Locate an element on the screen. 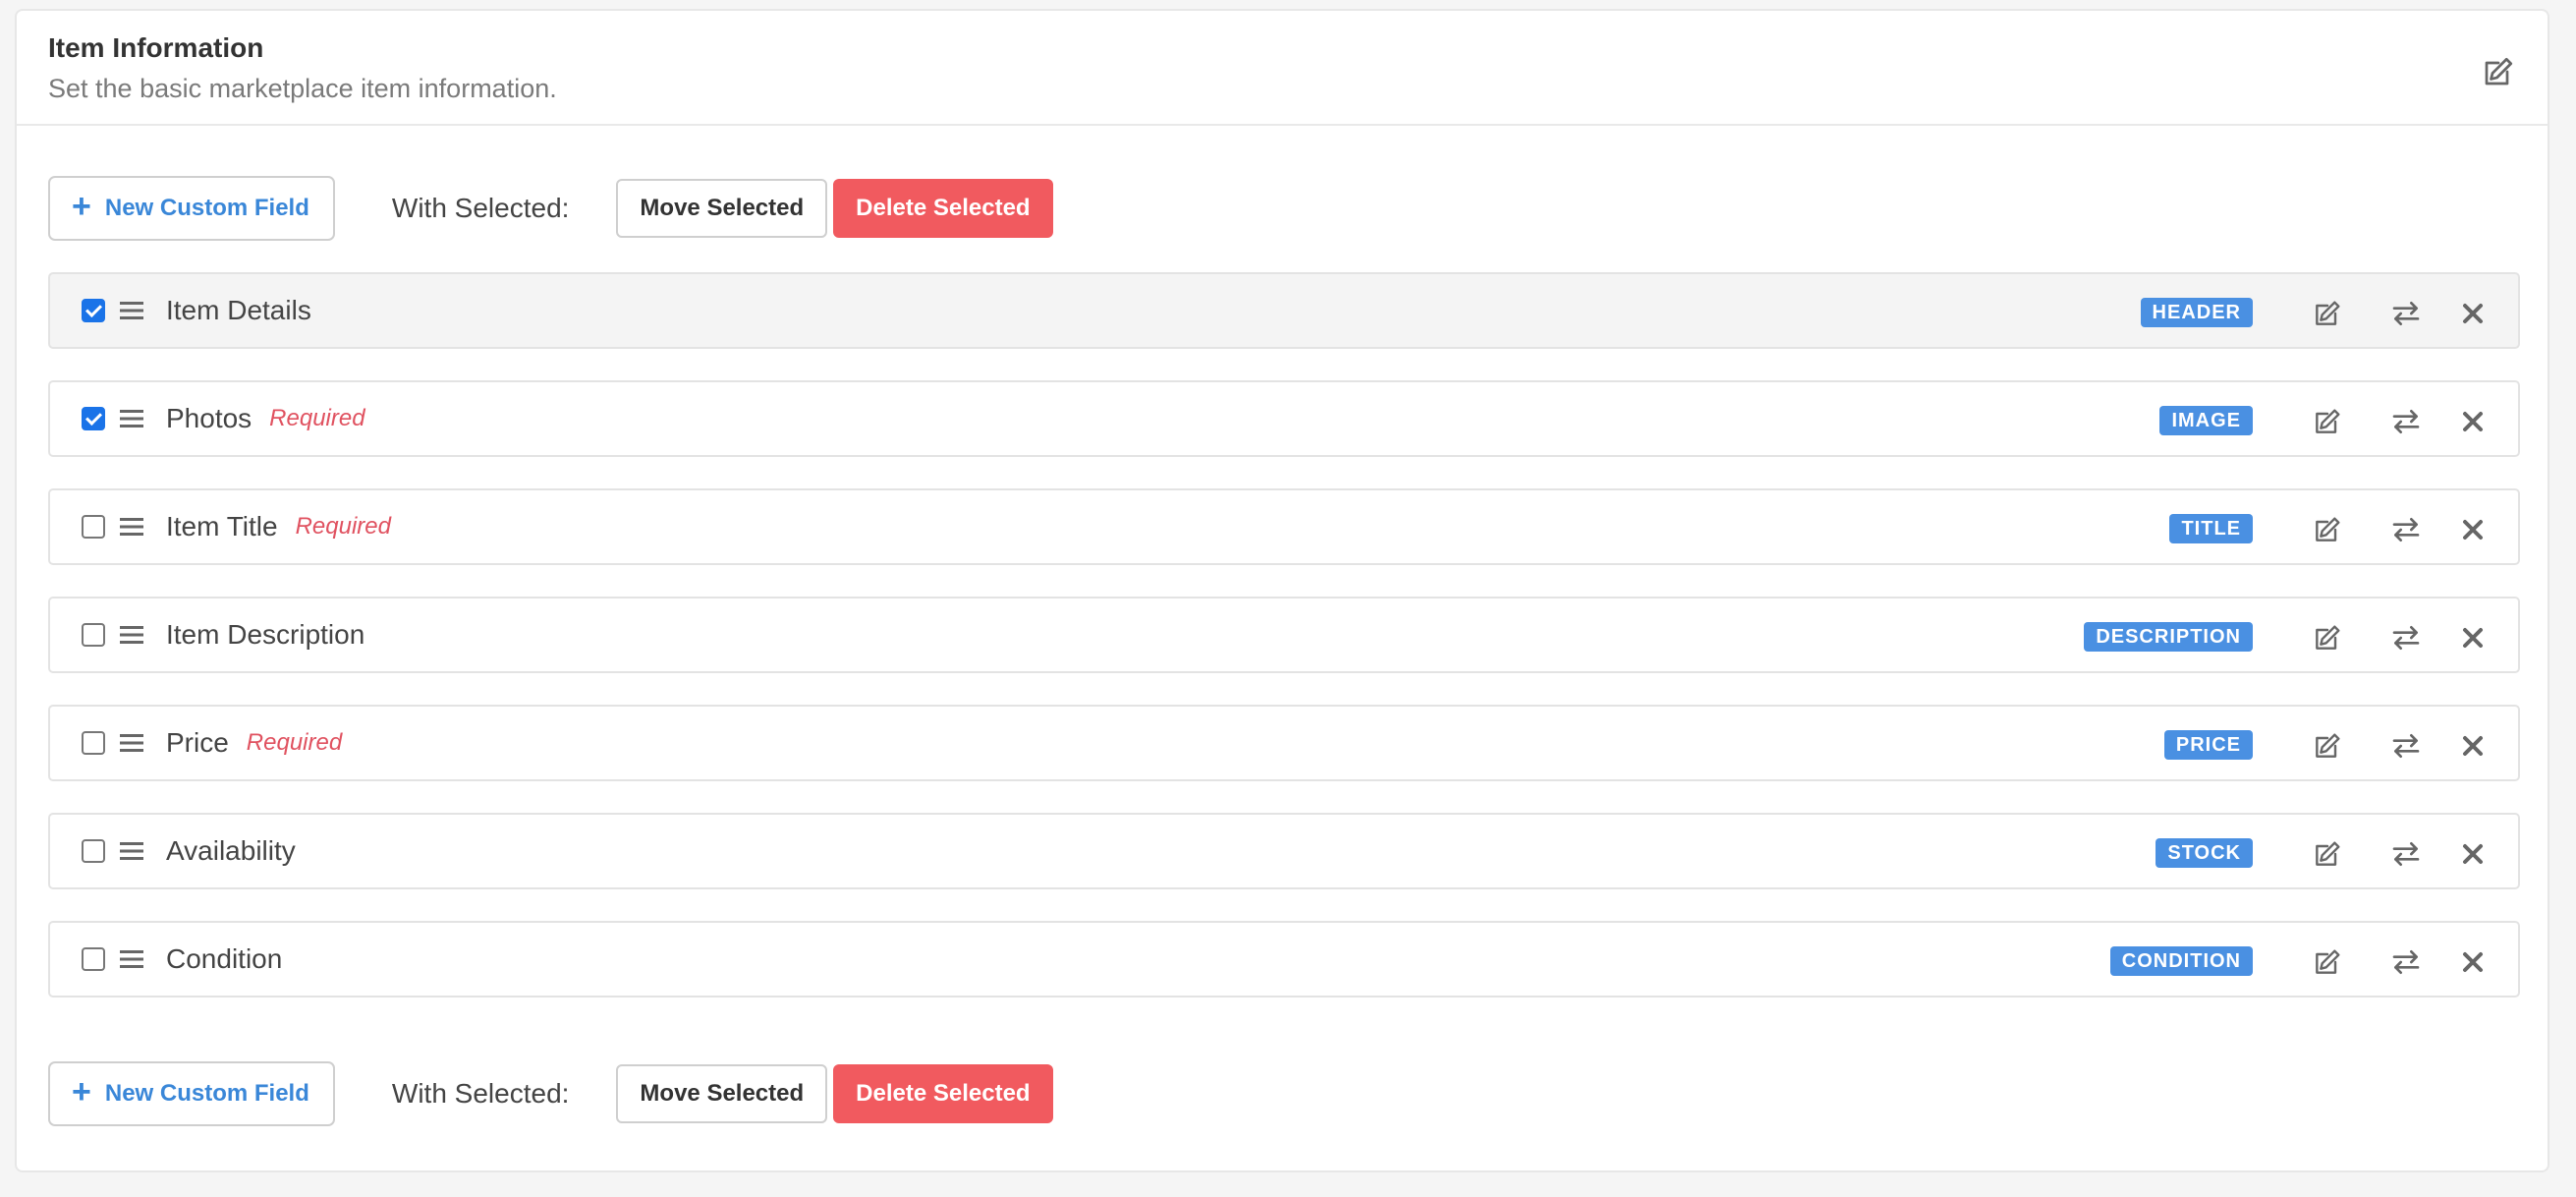 The image size is (2576, 1197). field-row: Item Title Required TITLE is located at coordinates (1284, 527).